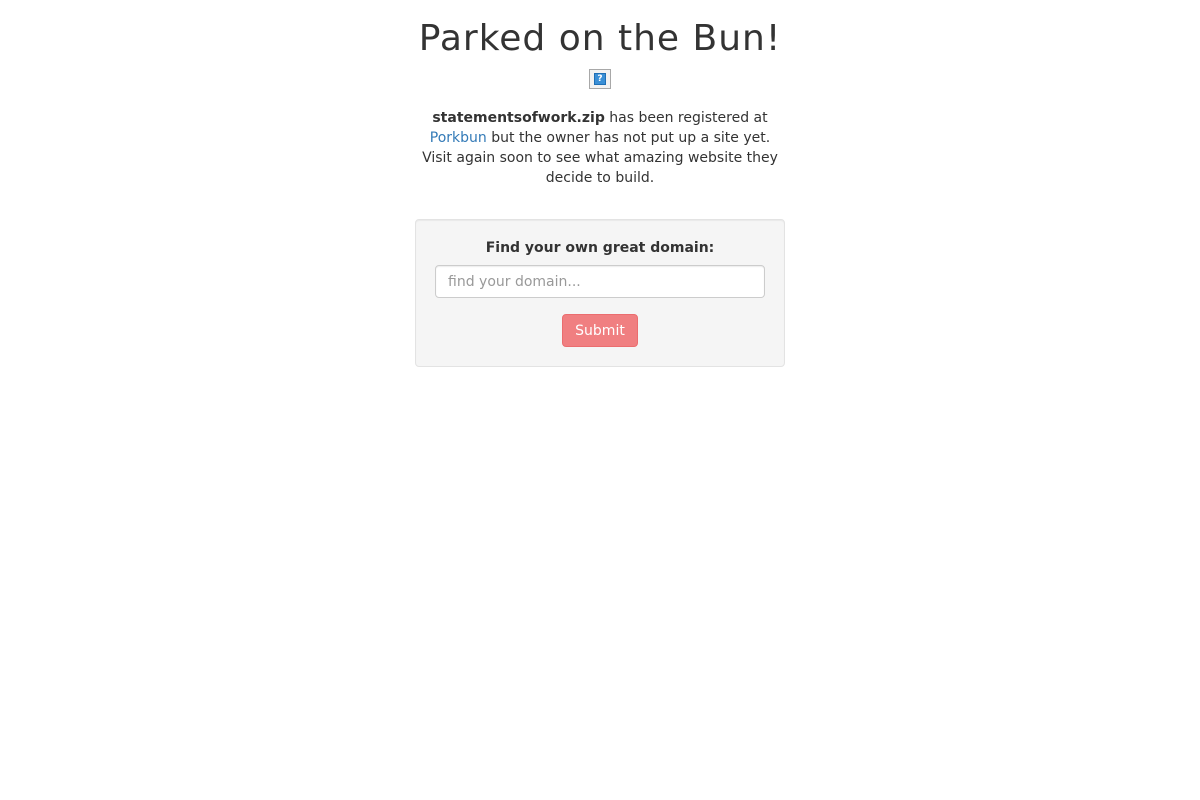  Describe the element at coordinates (686, 118) in the screenshot. I see `message-text-1: has been registered at` at that location.